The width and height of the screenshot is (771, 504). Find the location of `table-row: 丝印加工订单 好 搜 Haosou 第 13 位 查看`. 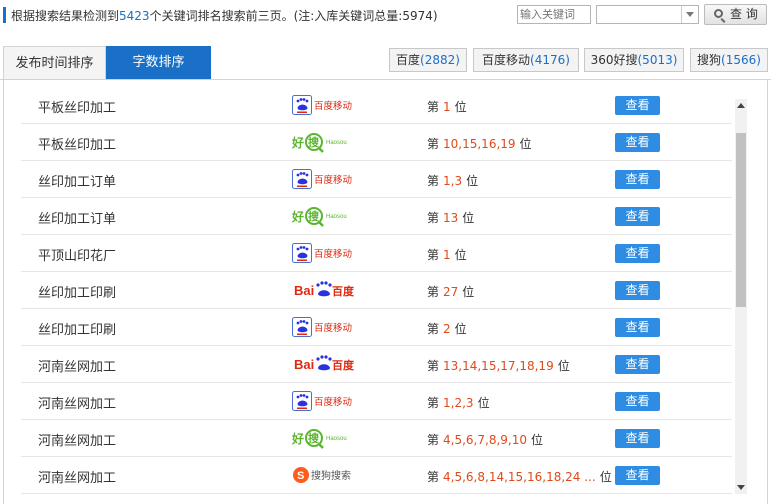

table-row: 丝印加工订单 好 搜 Haosou 第 13 位 查看 is located at coordinates (376, 216).